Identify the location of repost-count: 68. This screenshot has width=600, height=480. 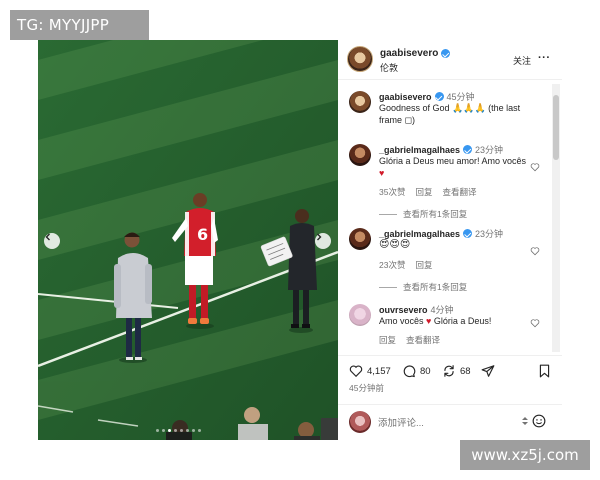
(465, 371).